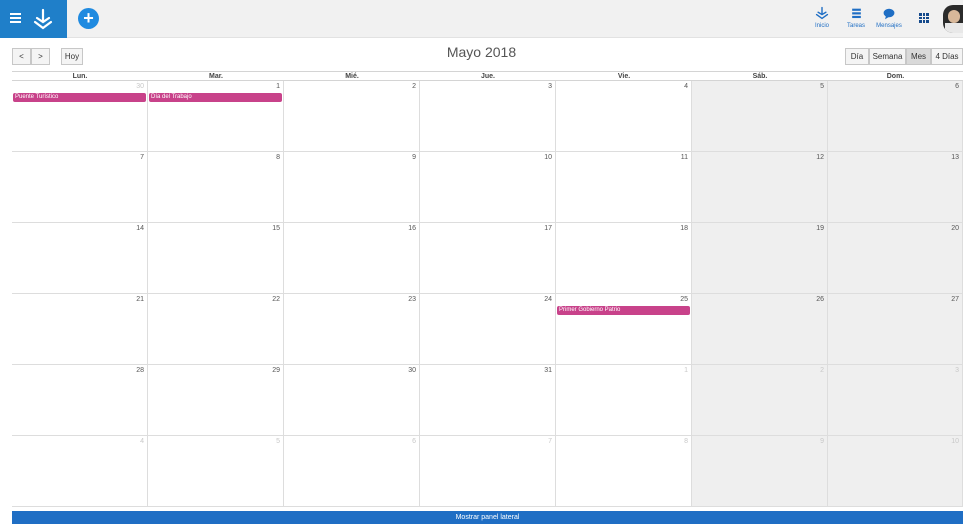 Image resolution: width=963 pixels, height=524 pixels. Describe the element at coordinates (79, 97) in the screenshot. I see `calendar-event: Puente Turístico` at that location.